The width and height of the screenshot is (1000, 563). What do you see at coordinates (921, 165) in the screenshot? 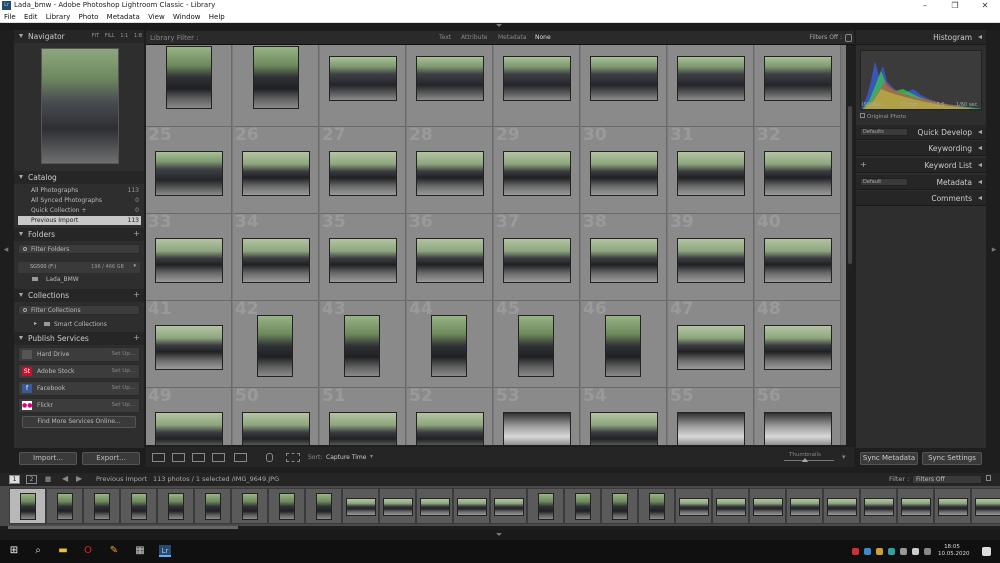
I see `keyword-list-header: + Keyword List` at bounding box center [921, 165].